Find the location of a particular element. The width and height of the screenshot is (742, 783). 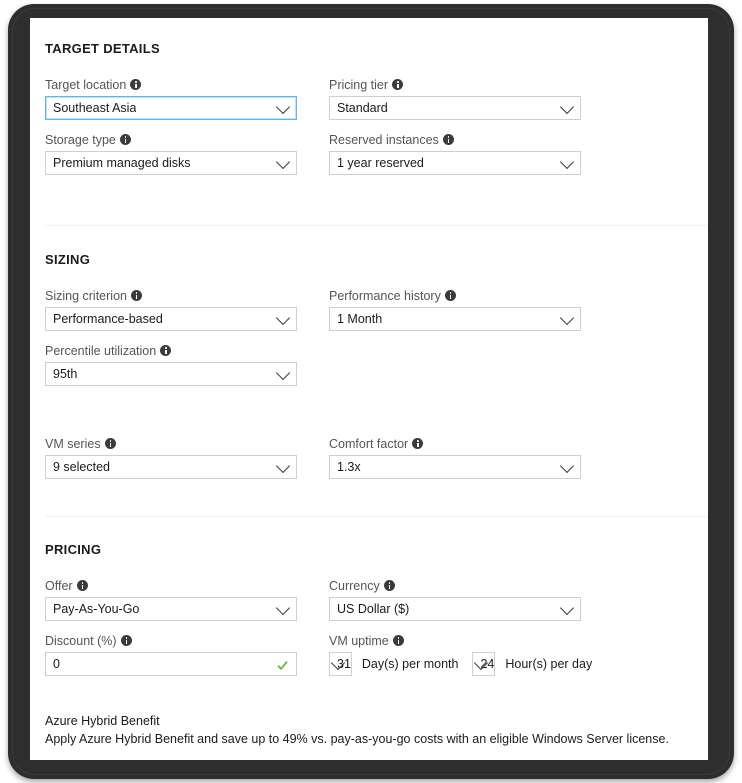

field-sizing-criterion: Sizing criterion Performance-based is located at coordinates (171, 310).